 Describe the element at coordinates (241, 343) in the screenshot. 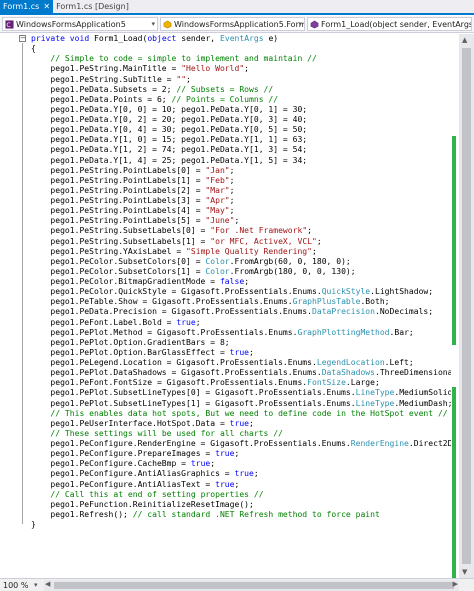

I see `code-line: pego1.PePlot.Option.GradientBars = 8;` at that location.